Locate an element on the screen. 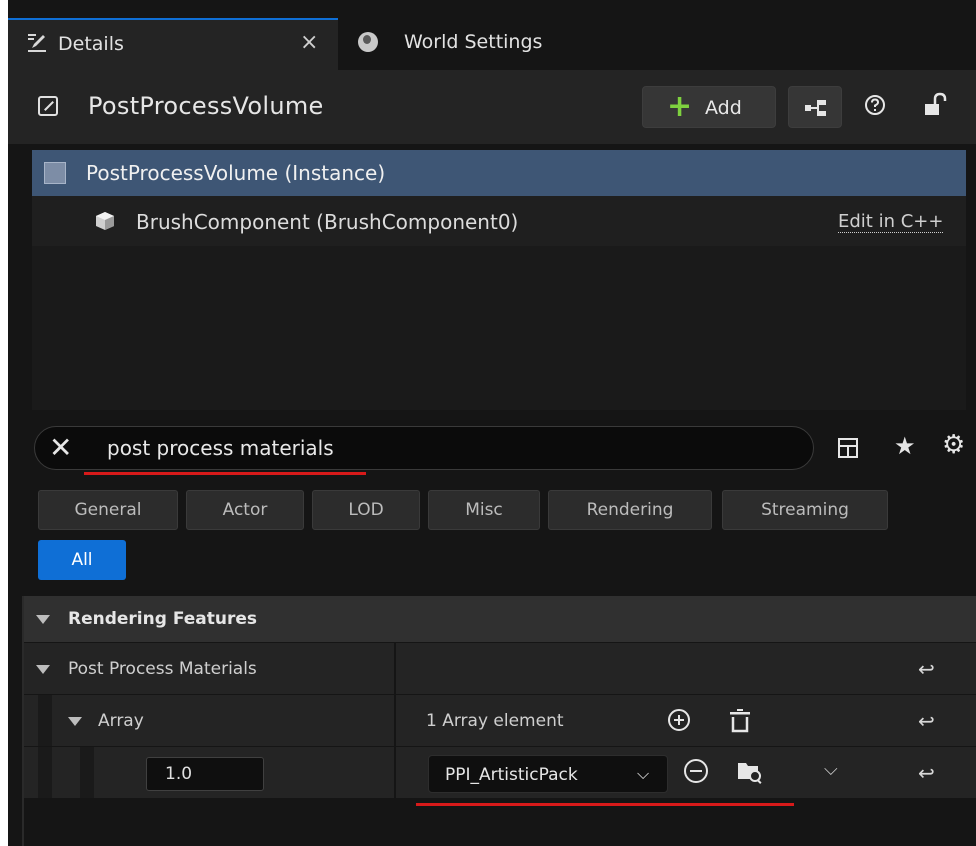  grid-icon is located at coordinates (848, 448).